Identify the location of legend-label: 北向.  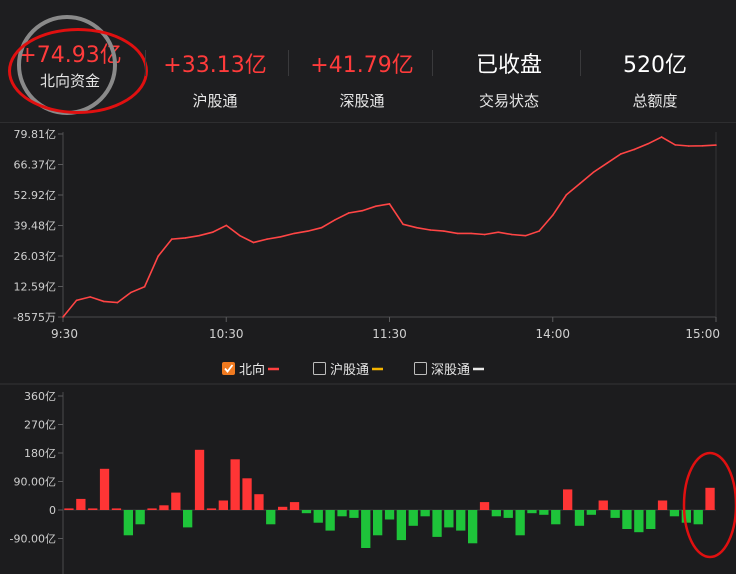
(252, 370).